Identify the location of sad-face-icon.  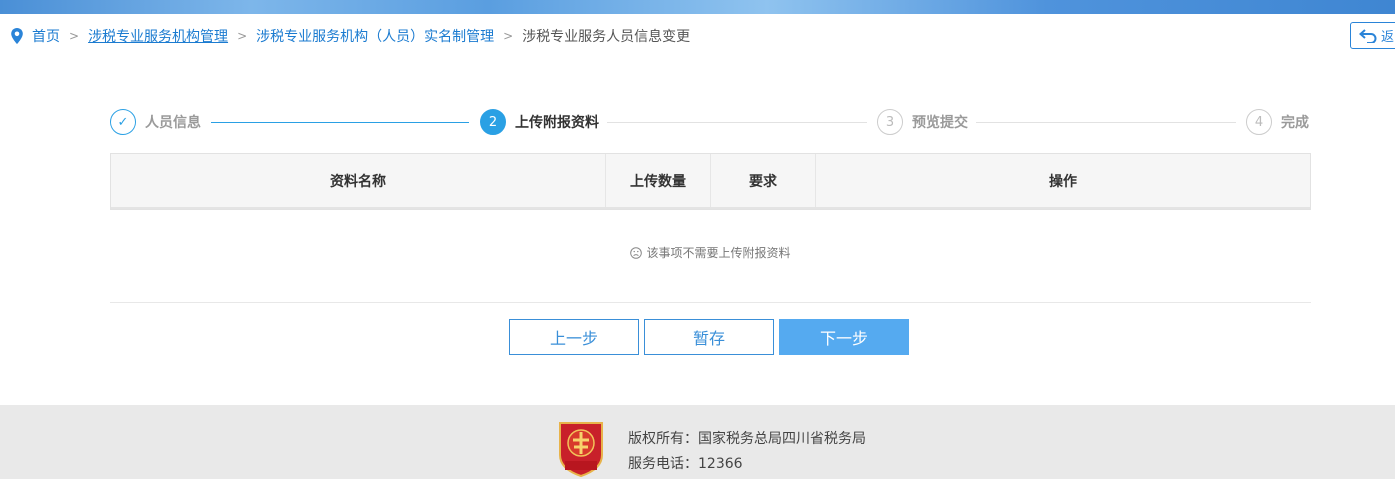
(636, 252).